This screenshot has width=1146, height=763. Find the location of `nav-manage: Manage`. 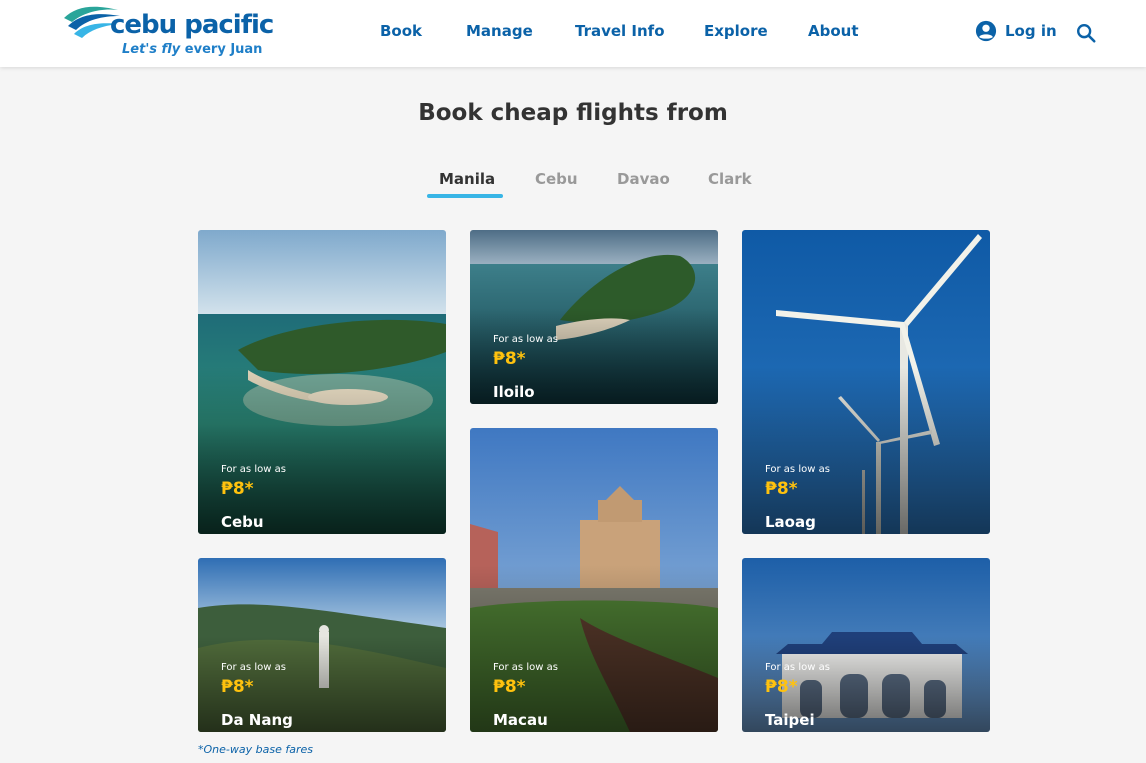

nav-manage: Manage is located at coordinates (499, 31).